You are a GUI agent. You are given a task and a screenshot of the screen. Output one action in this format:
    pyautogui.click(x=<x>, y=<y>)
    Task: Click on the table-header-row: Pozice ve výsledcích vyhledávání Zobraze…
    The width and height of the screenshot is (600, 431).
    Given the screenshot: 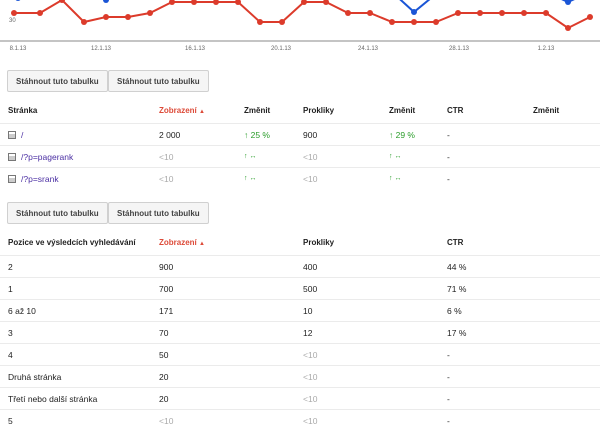 What is the action you would take?
    pyautogui.click(x=300, y=242)
    